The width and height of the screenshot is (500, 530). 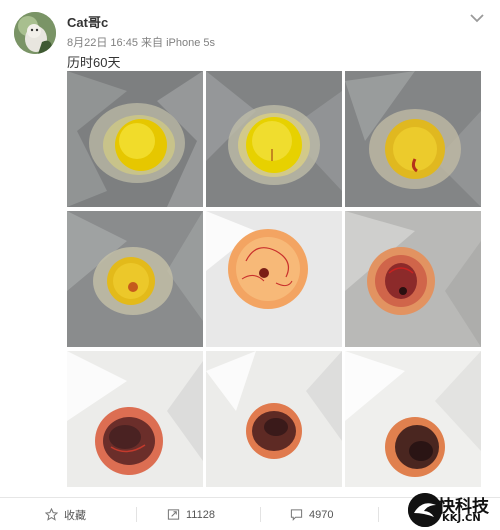 I want to click on post-text: 历时60天, so click(x=94, y=62).